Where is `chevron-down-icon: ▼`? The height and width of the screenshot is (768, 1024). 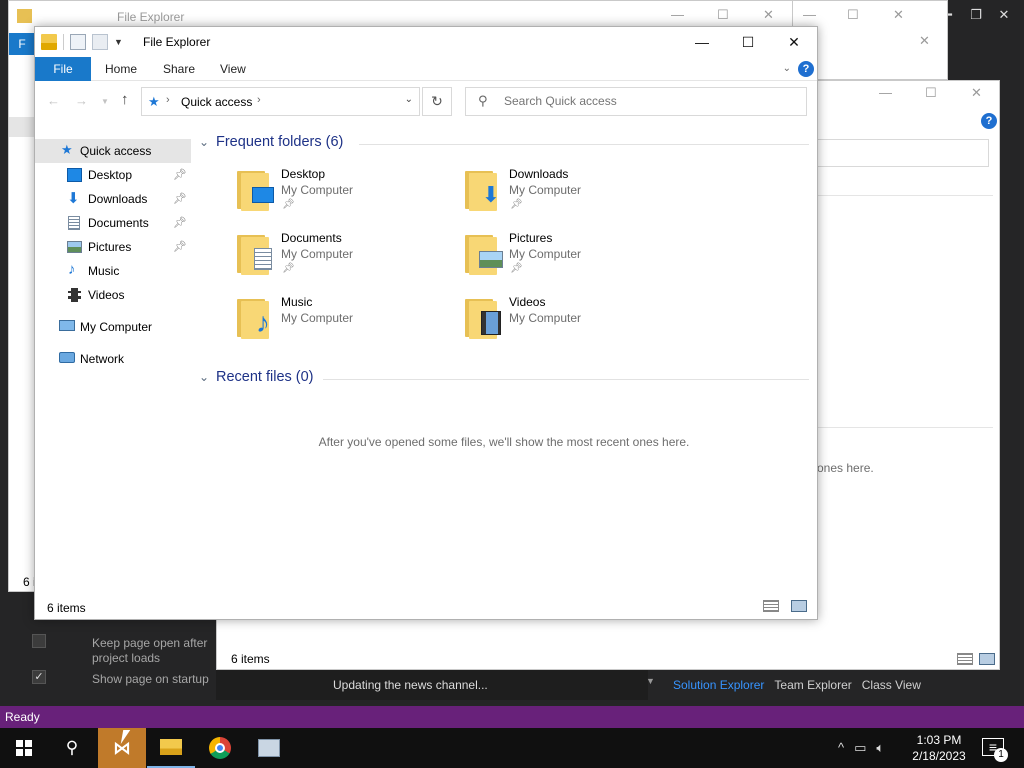 chevron-down-icon: ▼ is located at coordinates (650, 681).